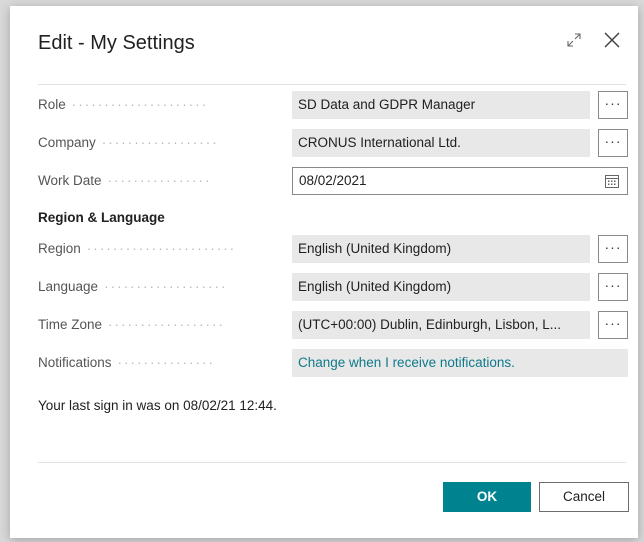 The image size is (644, 542). Describe the element at coordinates (593, 40) in the screenshot. I see `title-actions` at that location.